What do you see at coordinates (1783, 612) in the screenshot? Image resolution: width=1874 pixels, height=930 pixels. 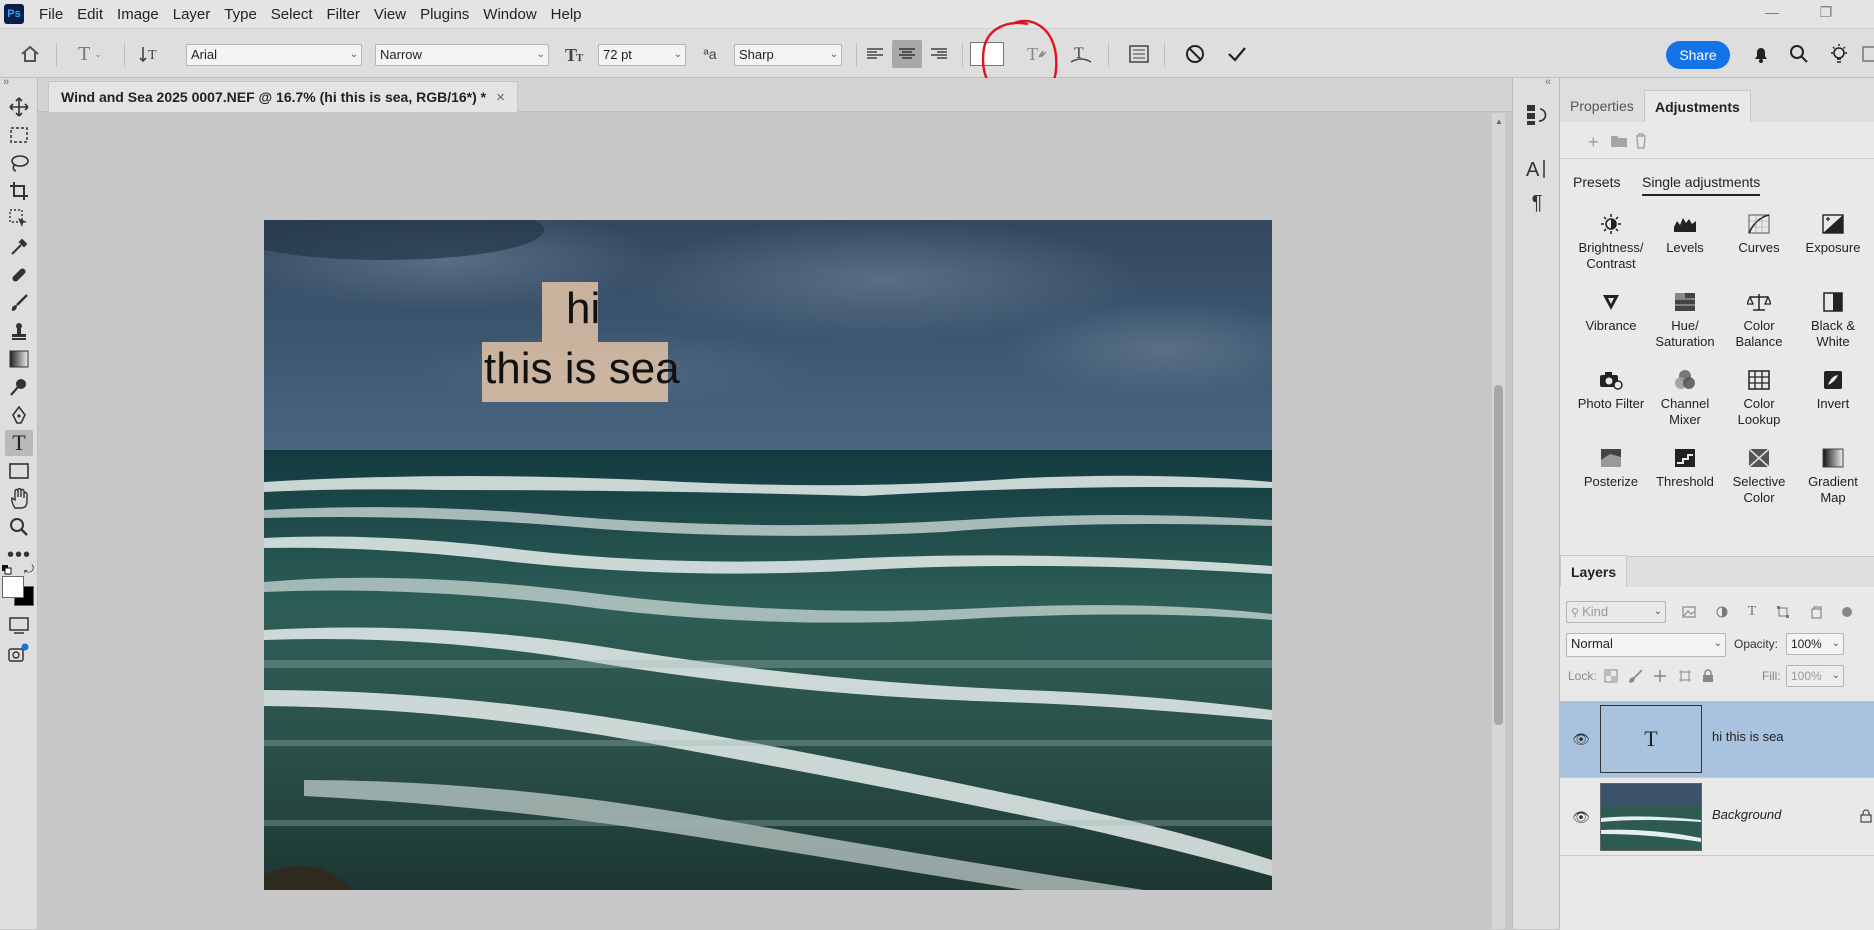 I see `shape-filter-icon` at bounding box center [1783, 612].